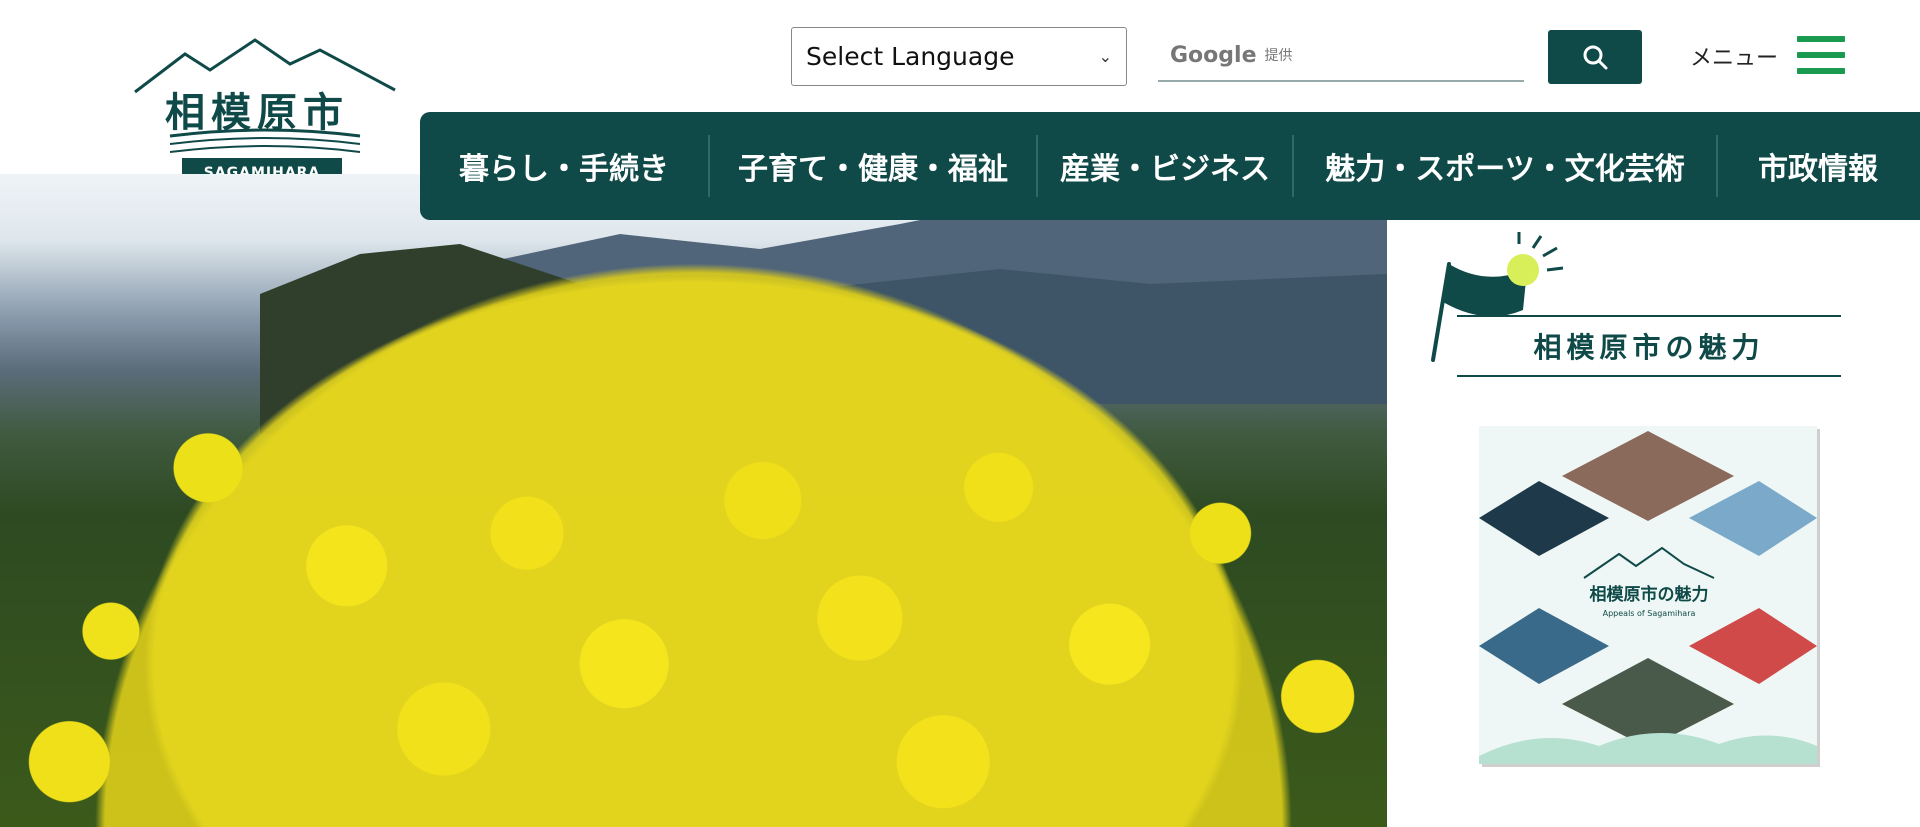 Image resolution: width=1920 pixels, height=827 pixels. I want to click on language-select-label: Select Language, so click(910, 56).